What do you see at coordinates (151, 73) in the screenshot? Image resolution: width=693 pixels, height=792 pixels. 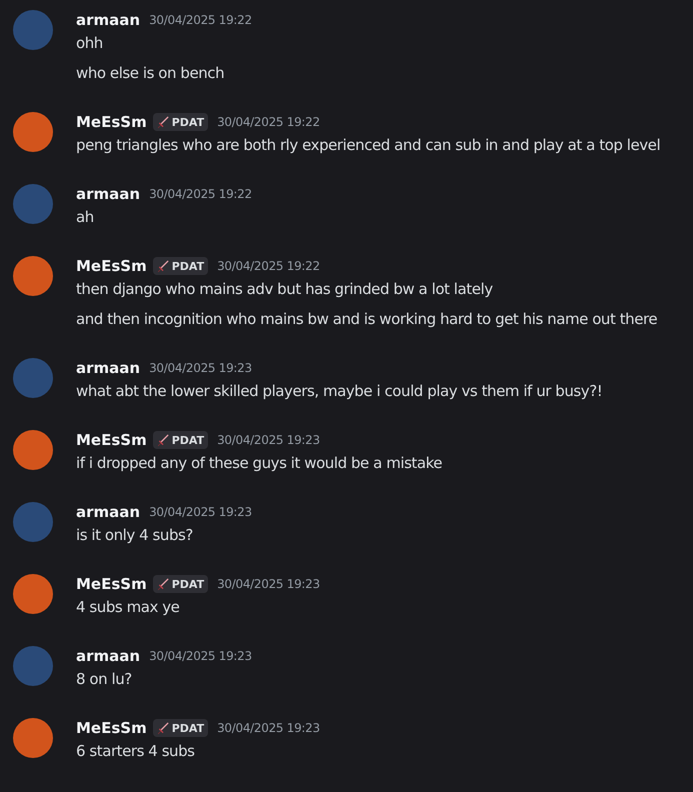 I see `message-text: who else is on bench` at bounding box center [151, 73].